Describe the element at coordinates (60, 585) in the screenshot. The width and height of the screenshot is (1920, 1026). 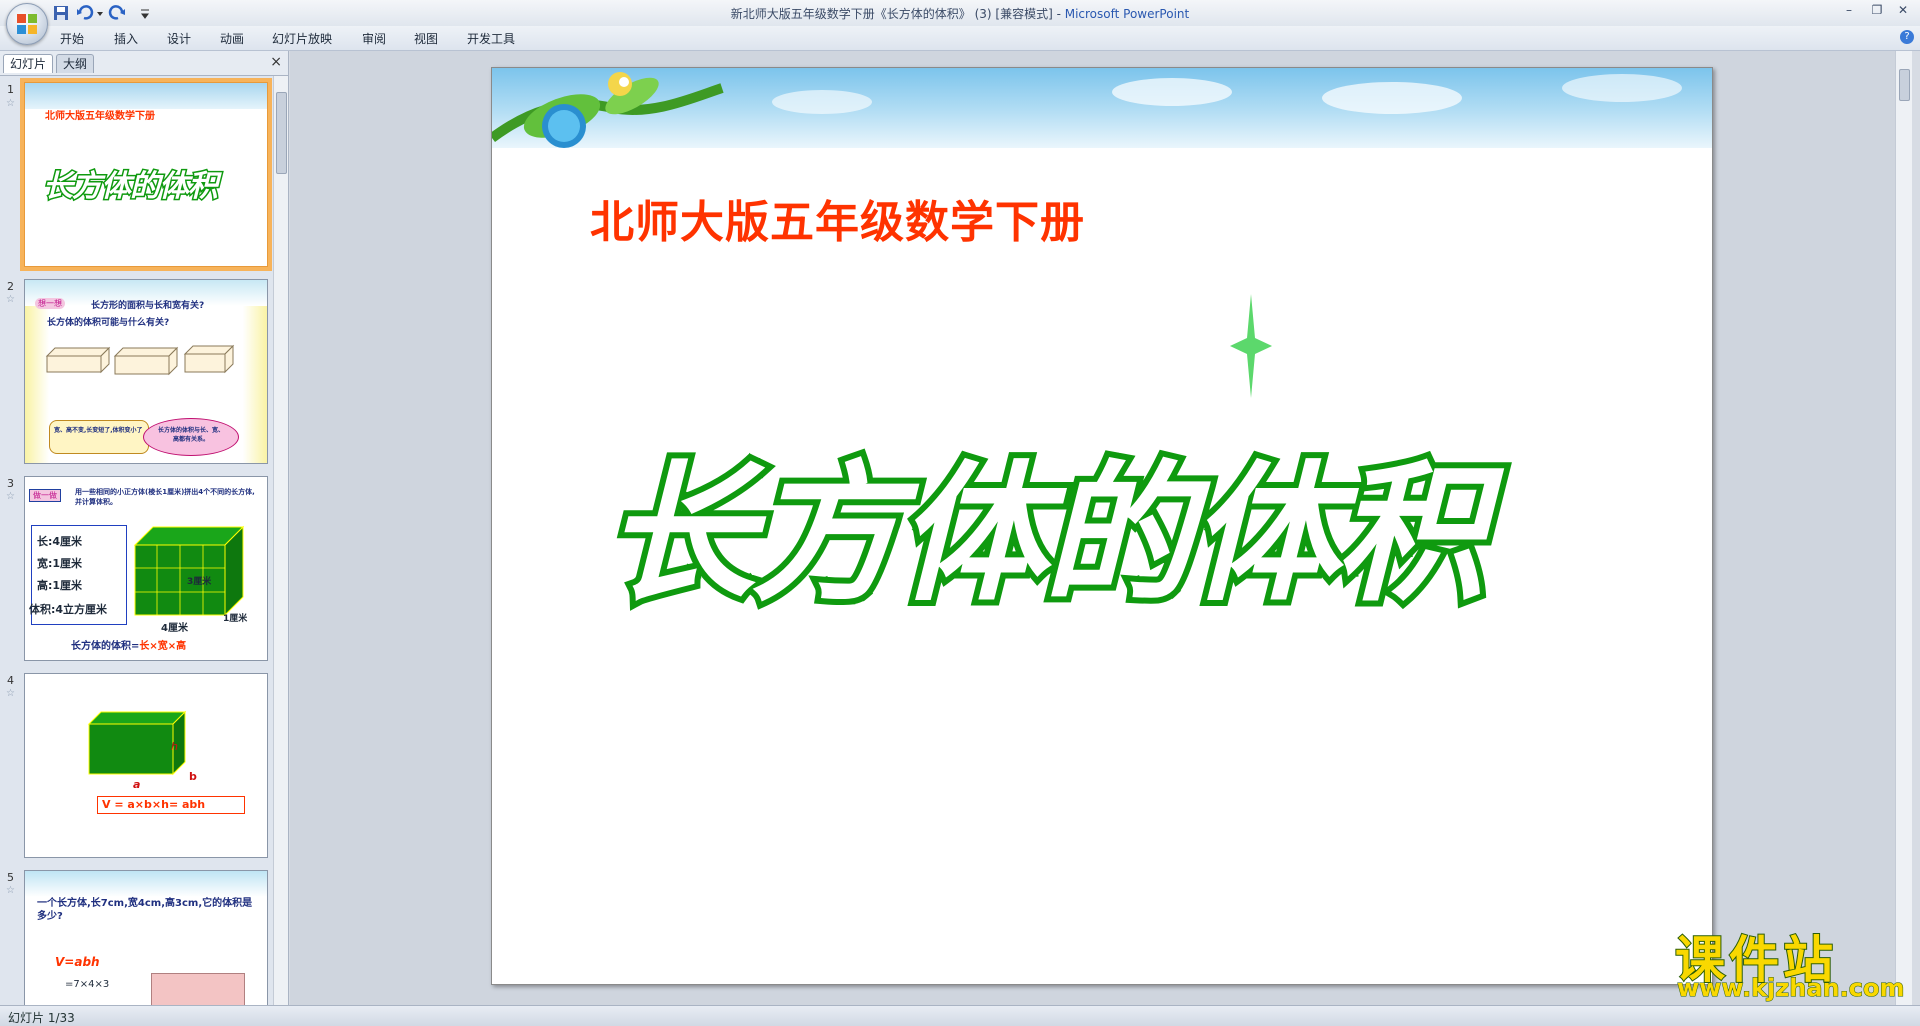
I see `thumb-row: 高:1厘米` at that location.